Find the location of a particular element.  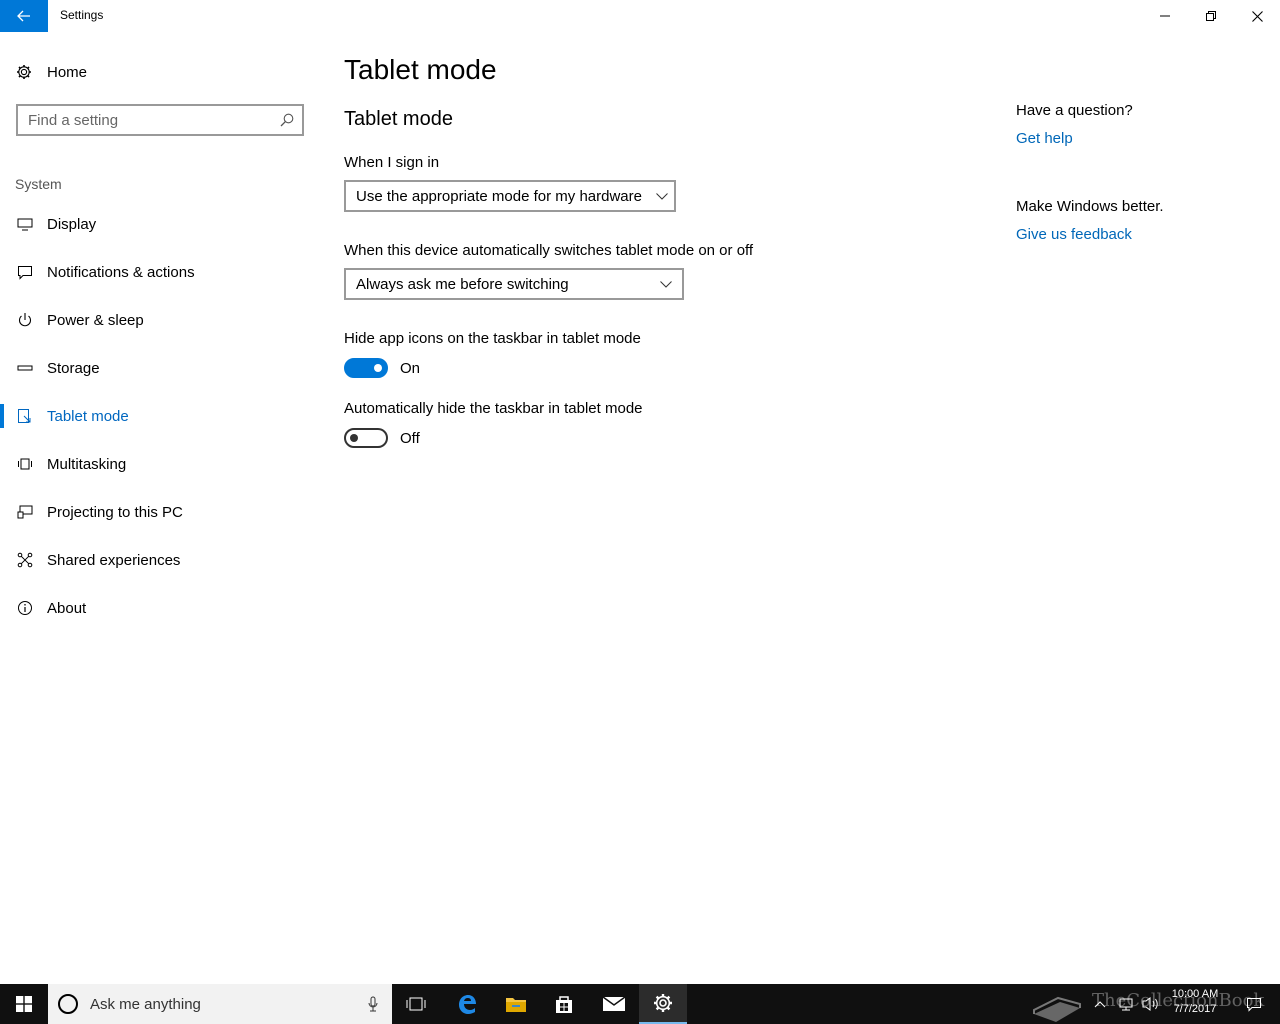

sidebar-item-label: Display is located at coordinates (72, 224).